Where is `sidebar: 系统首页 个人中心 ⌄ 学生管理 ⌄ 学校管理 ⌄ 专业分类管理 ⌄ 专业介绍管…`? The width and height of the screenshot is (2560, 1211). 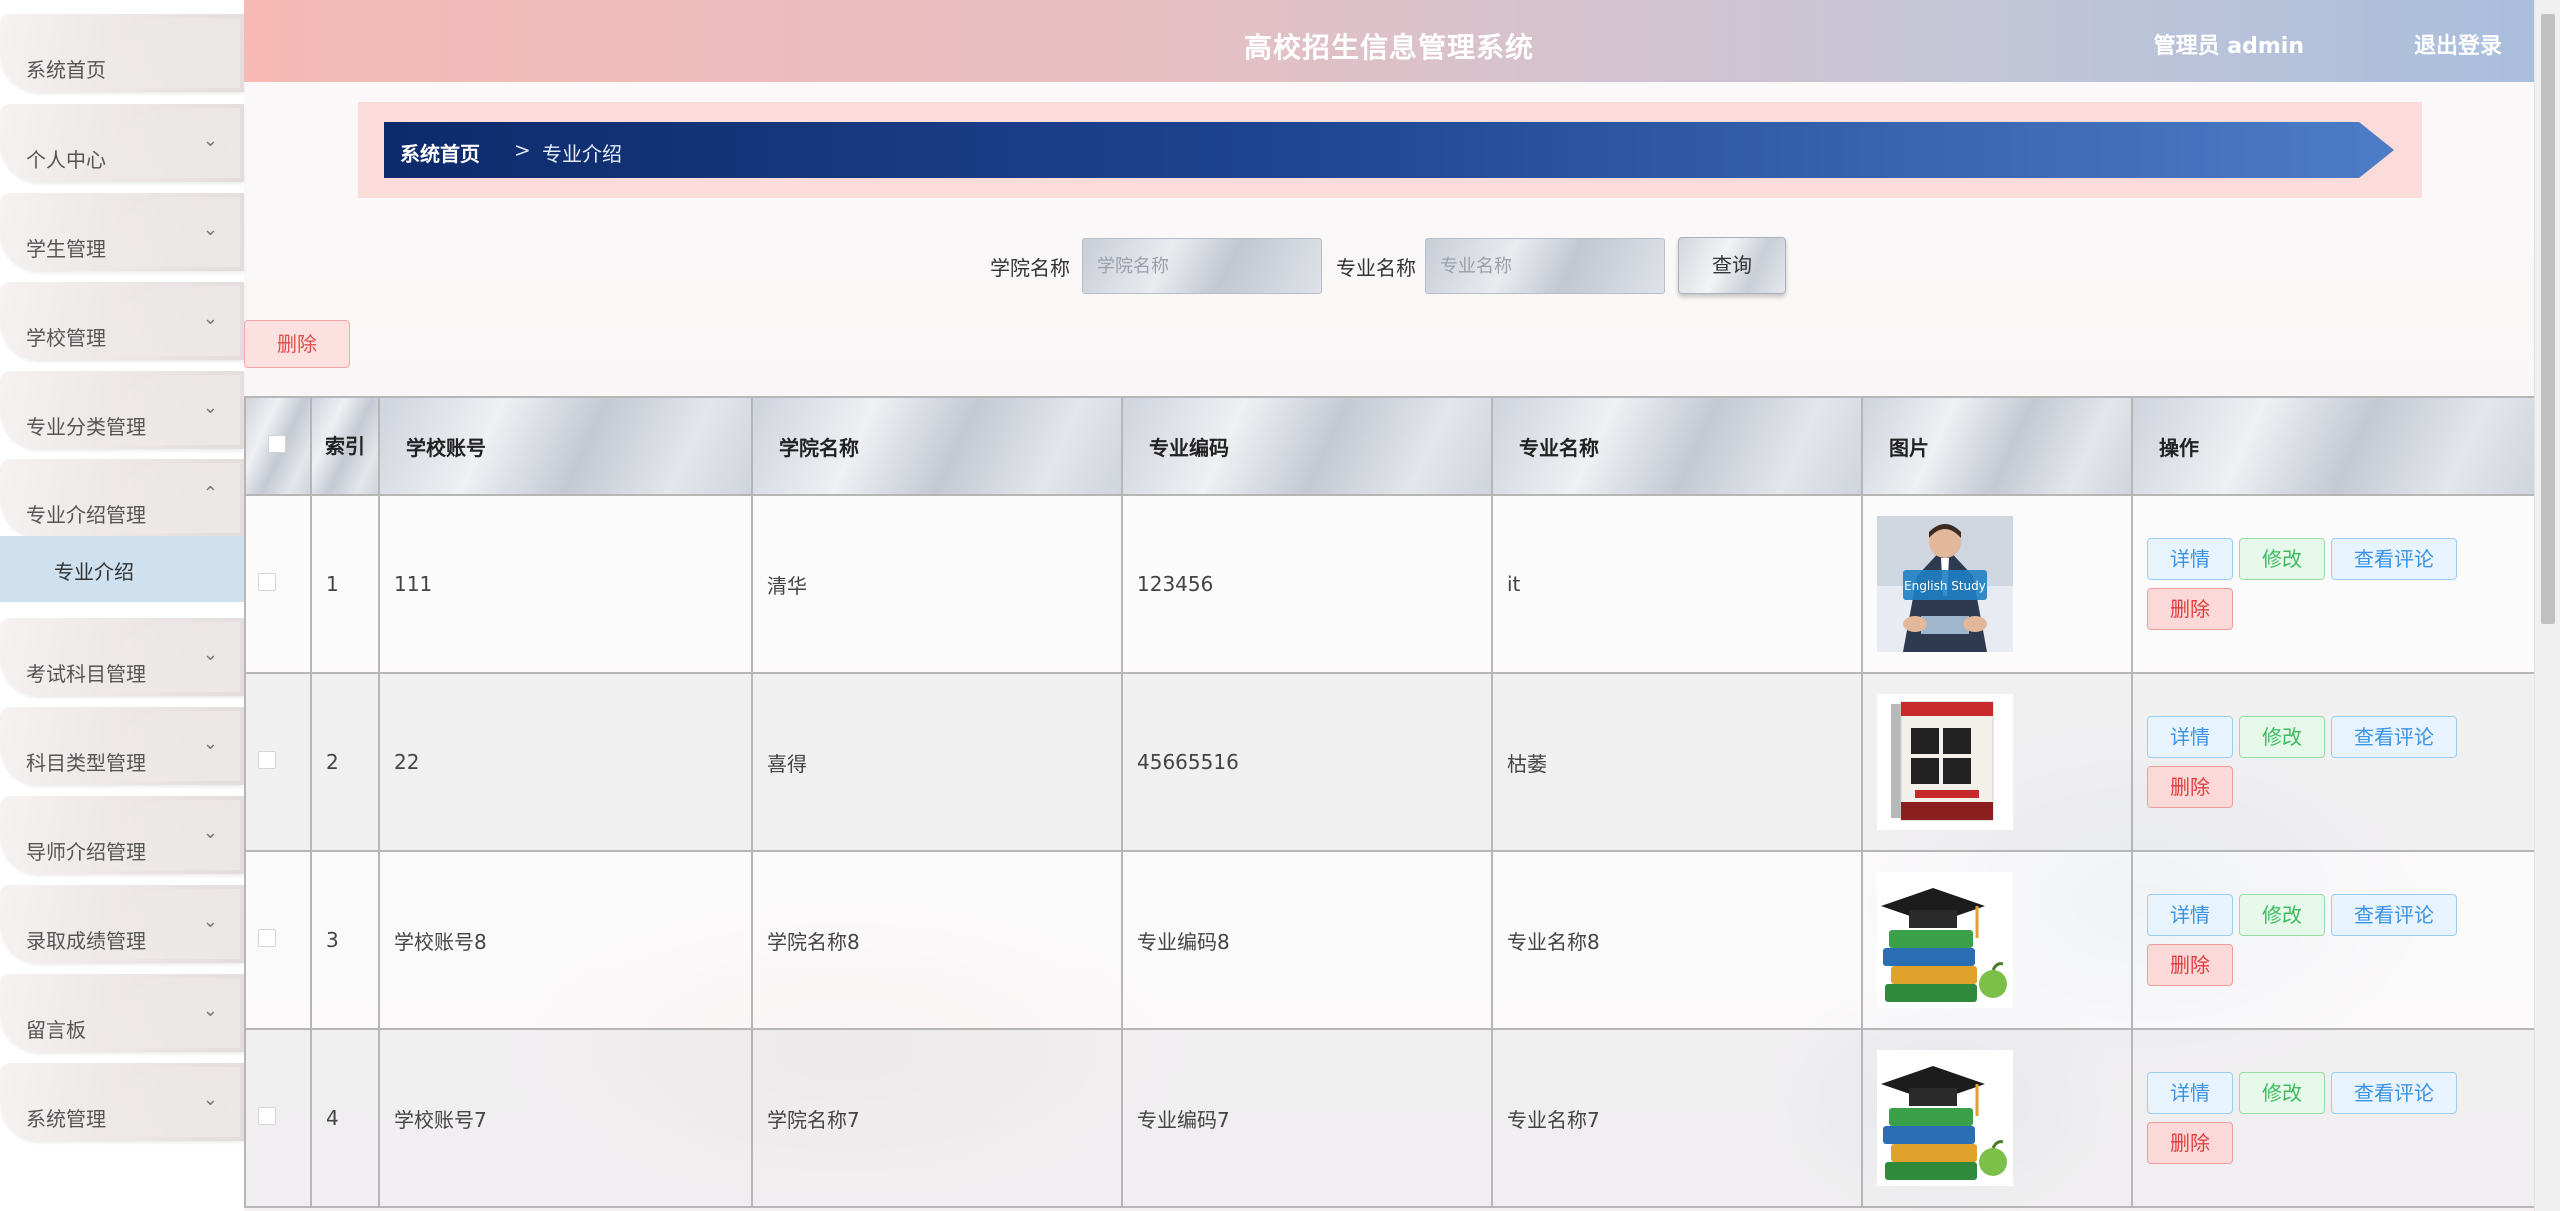 sidebar: 系统首页 个人中心 ⌄ 学生管理 ⌄ 学校管理 ⌄ 专业分类管理 ⌄ 专业介绍管… is located at coordinates (122, 605).